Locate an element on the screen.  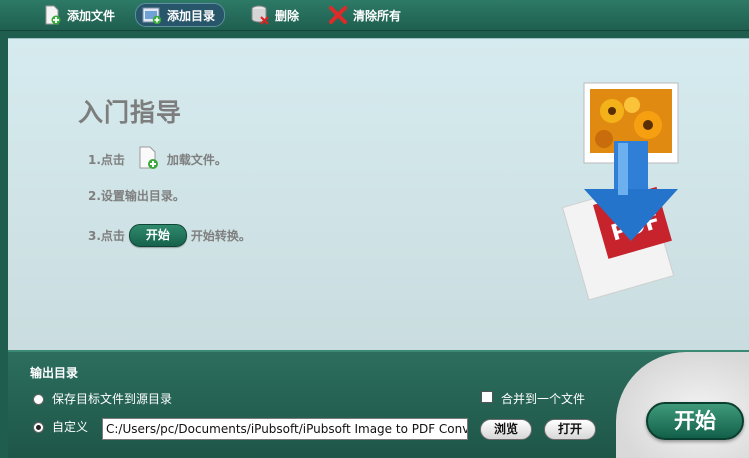
clear-all-button: 清除所有 is located at coordinates (364, 15).